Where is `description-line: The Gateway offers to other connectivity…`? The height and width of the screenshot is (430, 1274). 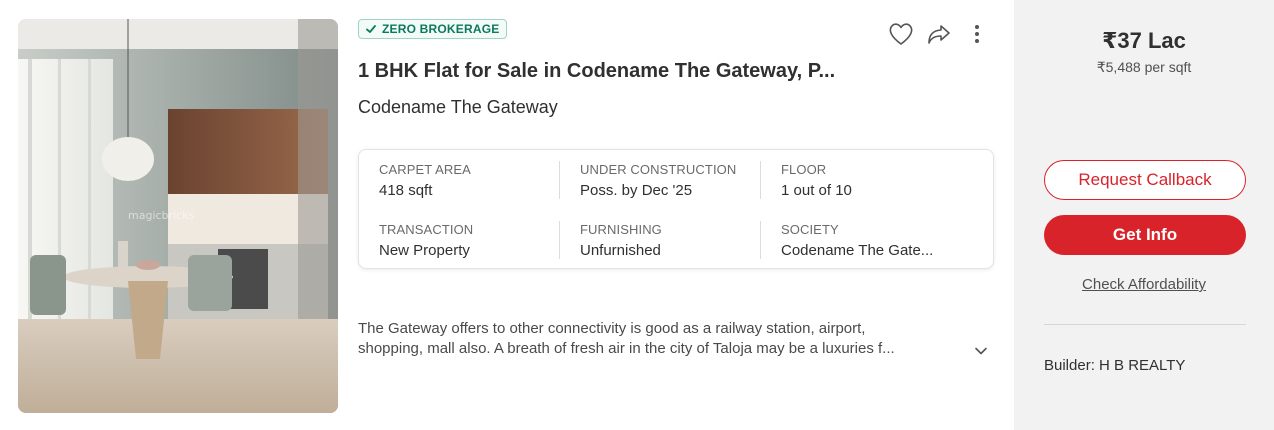 description-line: The Gateway offers to other connectivity… is located at coordinates (612, 328).